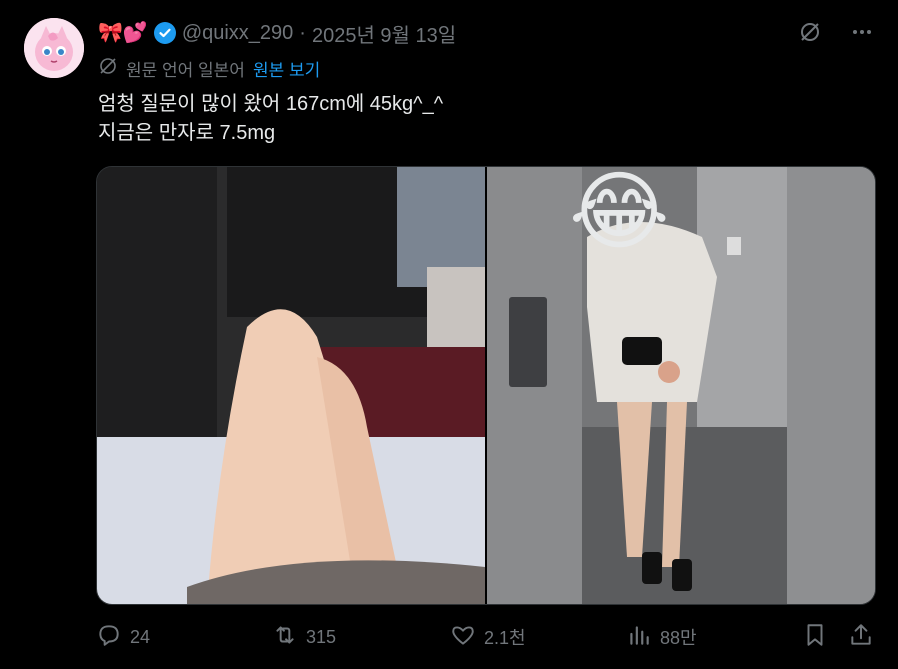 This screenshot has height=669, width=898. I want to click on like-icon, so click(463, 637).